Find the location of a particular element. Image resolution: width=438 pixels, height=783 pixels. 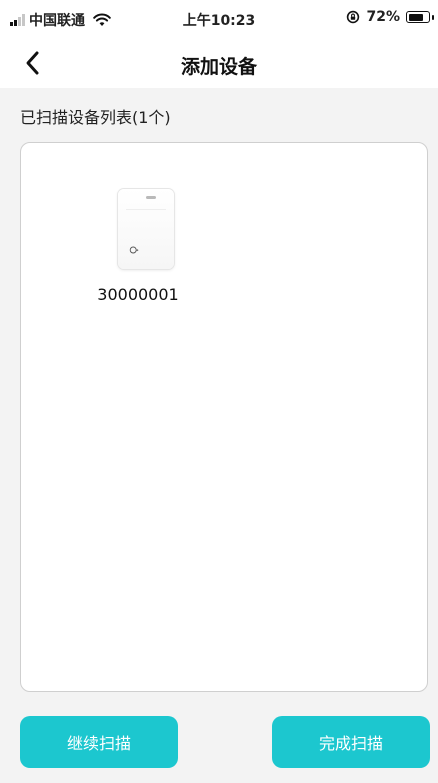

device-topbar is located at coordinates (146, 199).